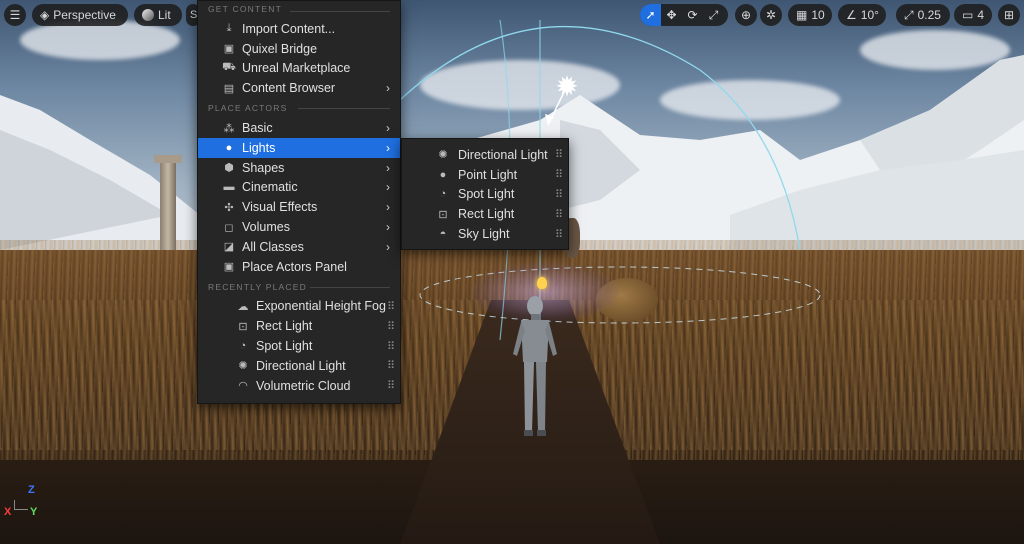  I want to click on menu-item-label: Sky Light, so click(484, 234).